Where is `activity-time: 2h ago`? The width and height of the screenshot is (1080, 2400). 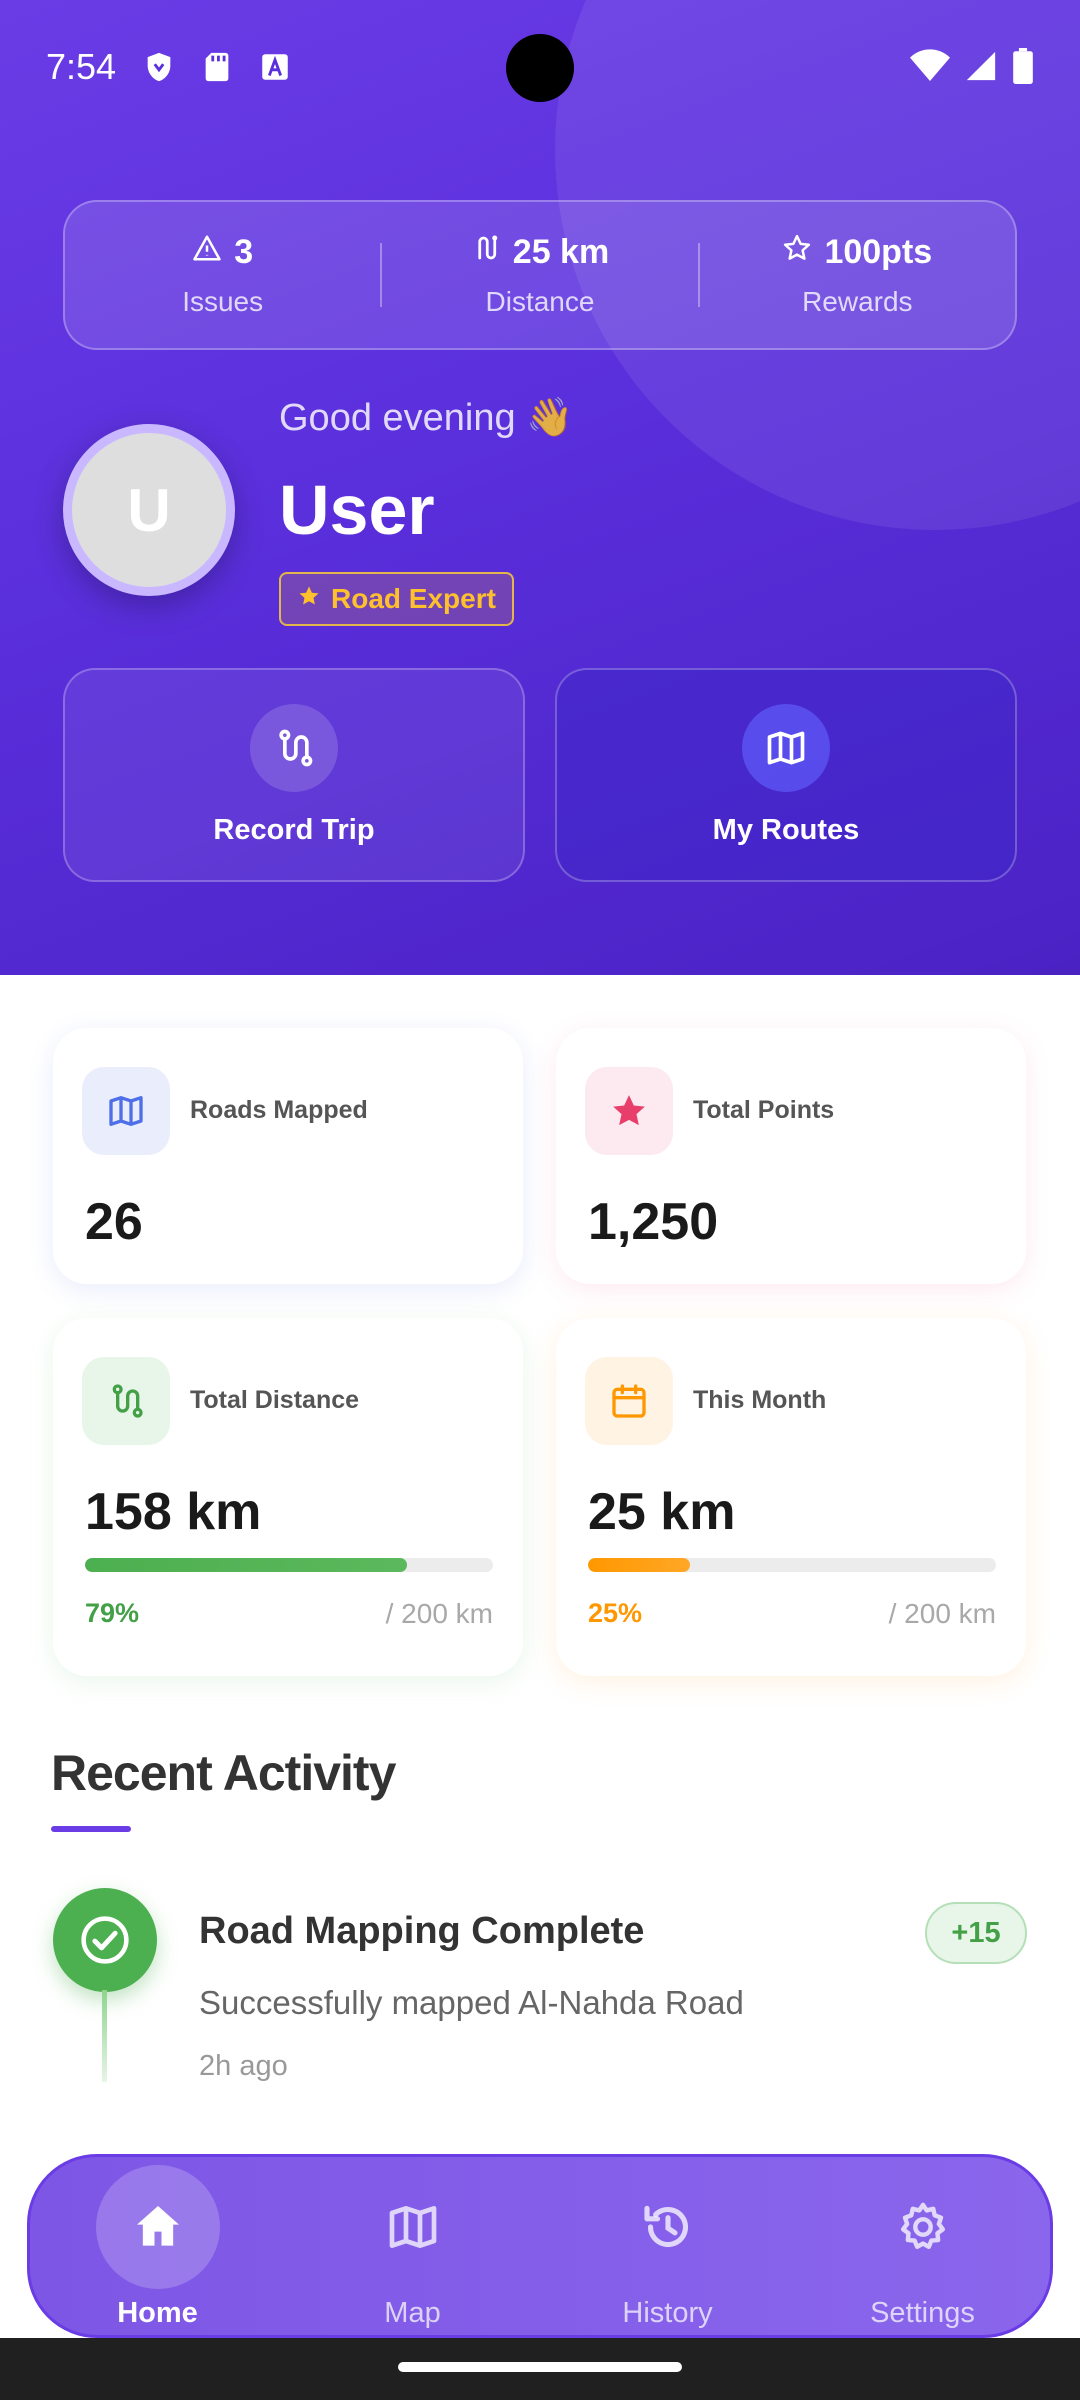 activity-time: 2h ago is located at coordinates (243, 2066).